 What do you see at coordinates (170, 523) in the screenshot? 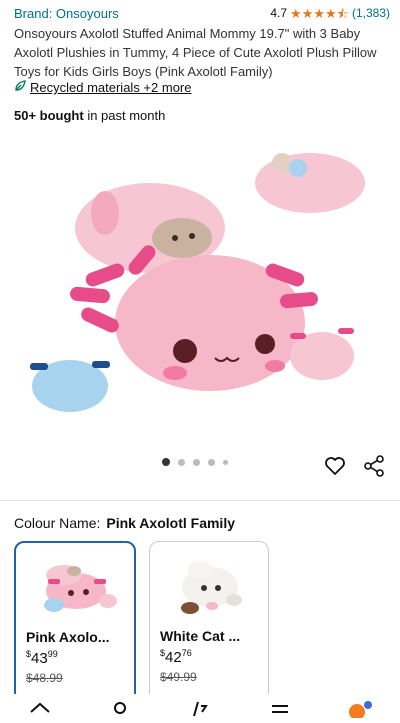
I see `colour-value: Pink Axolotl Family` at bounding box center [170, 523].